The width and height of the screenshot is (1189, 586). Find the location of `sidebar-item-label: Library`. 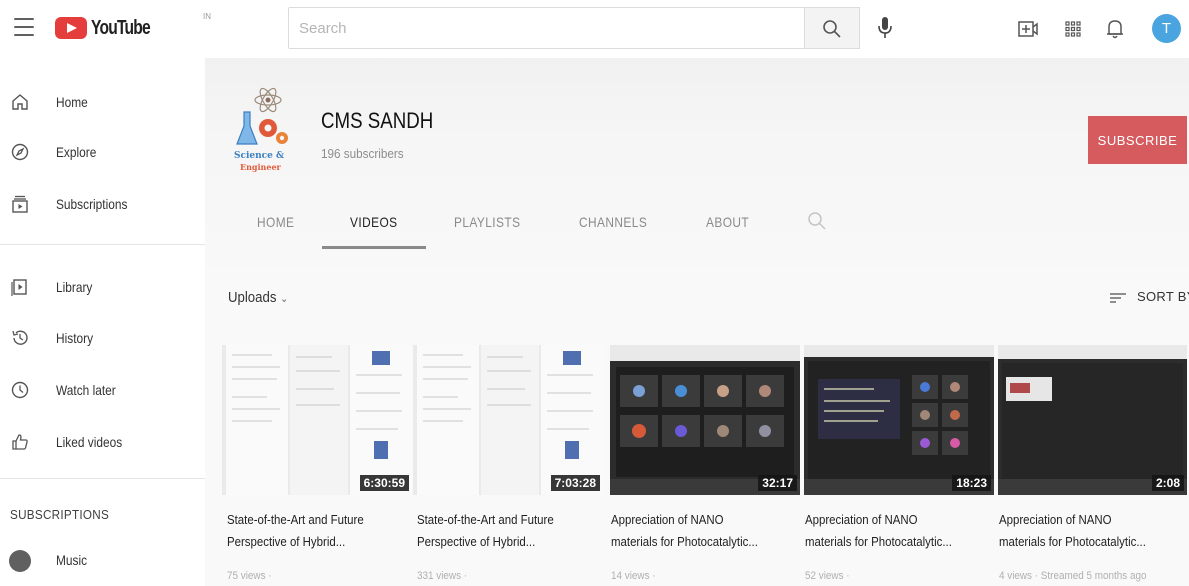

sidebar-item-label: Library is located at coordinates (74, 287).